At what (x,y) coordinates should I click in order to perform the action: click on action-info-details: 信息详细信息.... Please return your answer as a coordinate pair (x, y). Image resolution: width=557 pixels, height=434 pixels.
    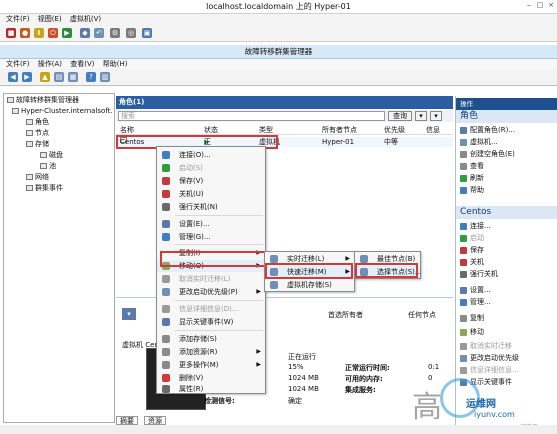
    Looking at the image, I should click on (489, 370).